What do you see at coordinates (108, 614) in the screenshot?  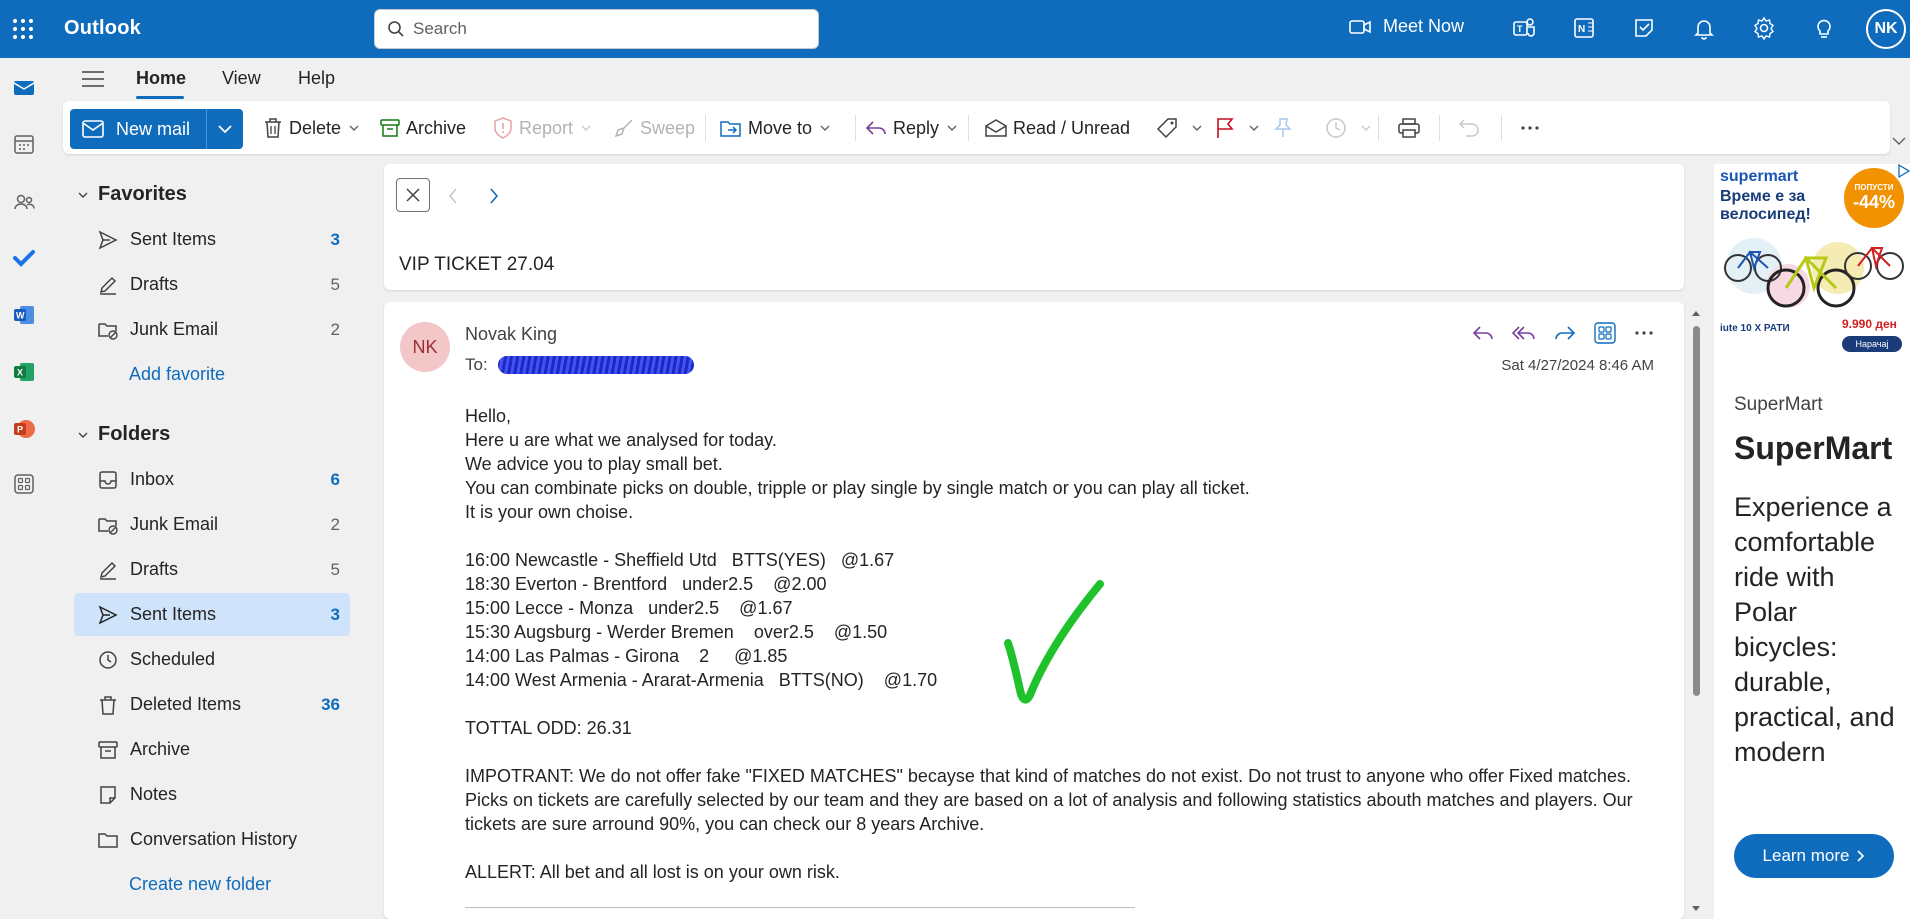 I see `send-icon` at bounding box center [108, 614].